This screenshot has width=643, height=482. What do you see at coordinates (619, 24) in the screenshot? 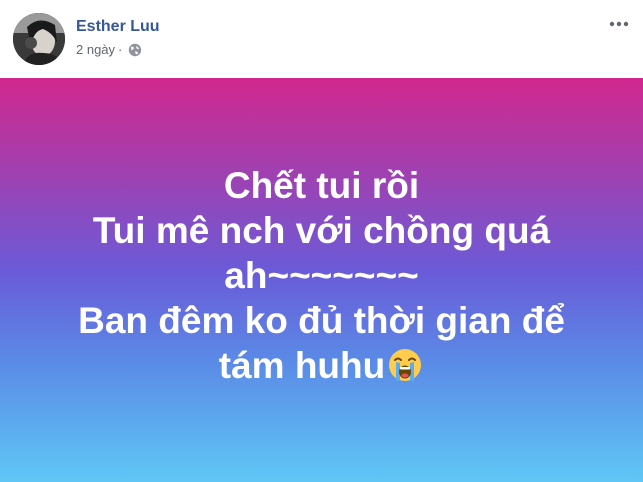
I see `more-dots-icon` at bounding box center [619, 24].